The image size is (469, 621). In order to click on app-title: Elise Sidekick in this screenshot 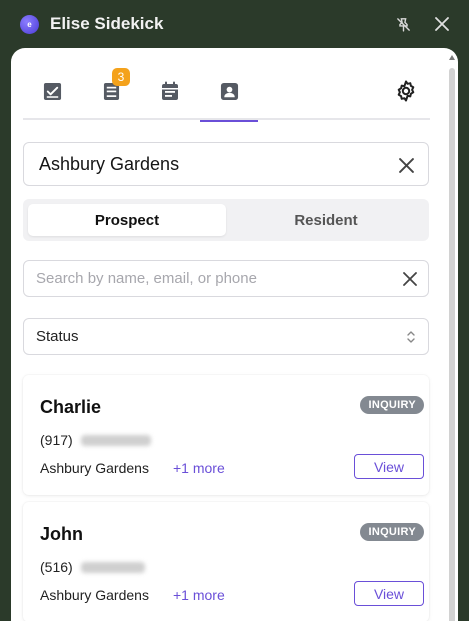, I will do `click(107, 23)`.